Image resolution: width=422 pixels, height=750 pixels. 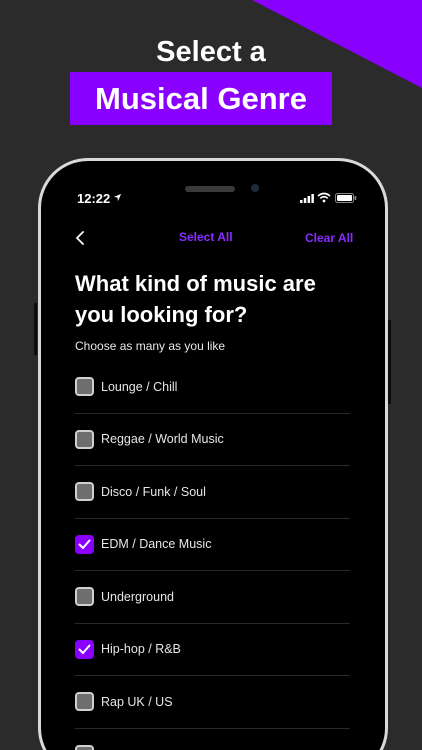 I want to click on question-title: What kind of music are you looking for?, so click(x=195, y=299).